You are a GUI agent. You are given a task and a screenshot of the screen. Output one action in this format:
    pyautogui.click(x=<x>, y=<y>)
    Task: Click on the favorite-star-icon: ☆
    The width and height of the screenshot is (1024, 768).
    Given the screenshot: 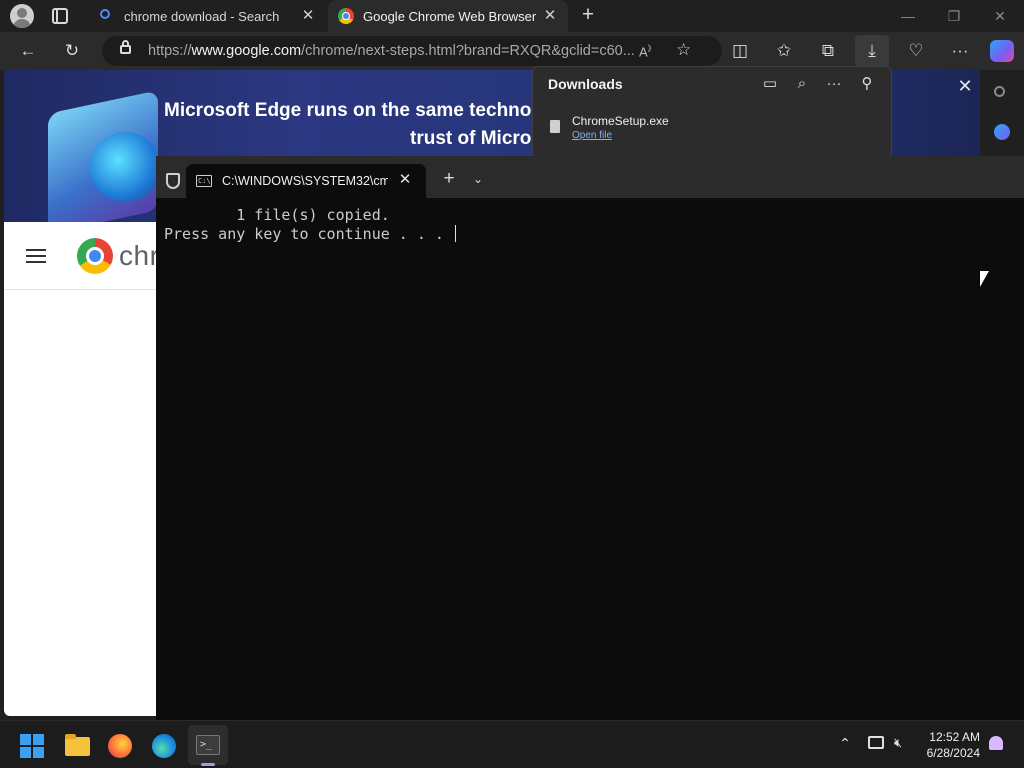 What is the action you would take?
    pyautogui.click(x=683, y=50)
    